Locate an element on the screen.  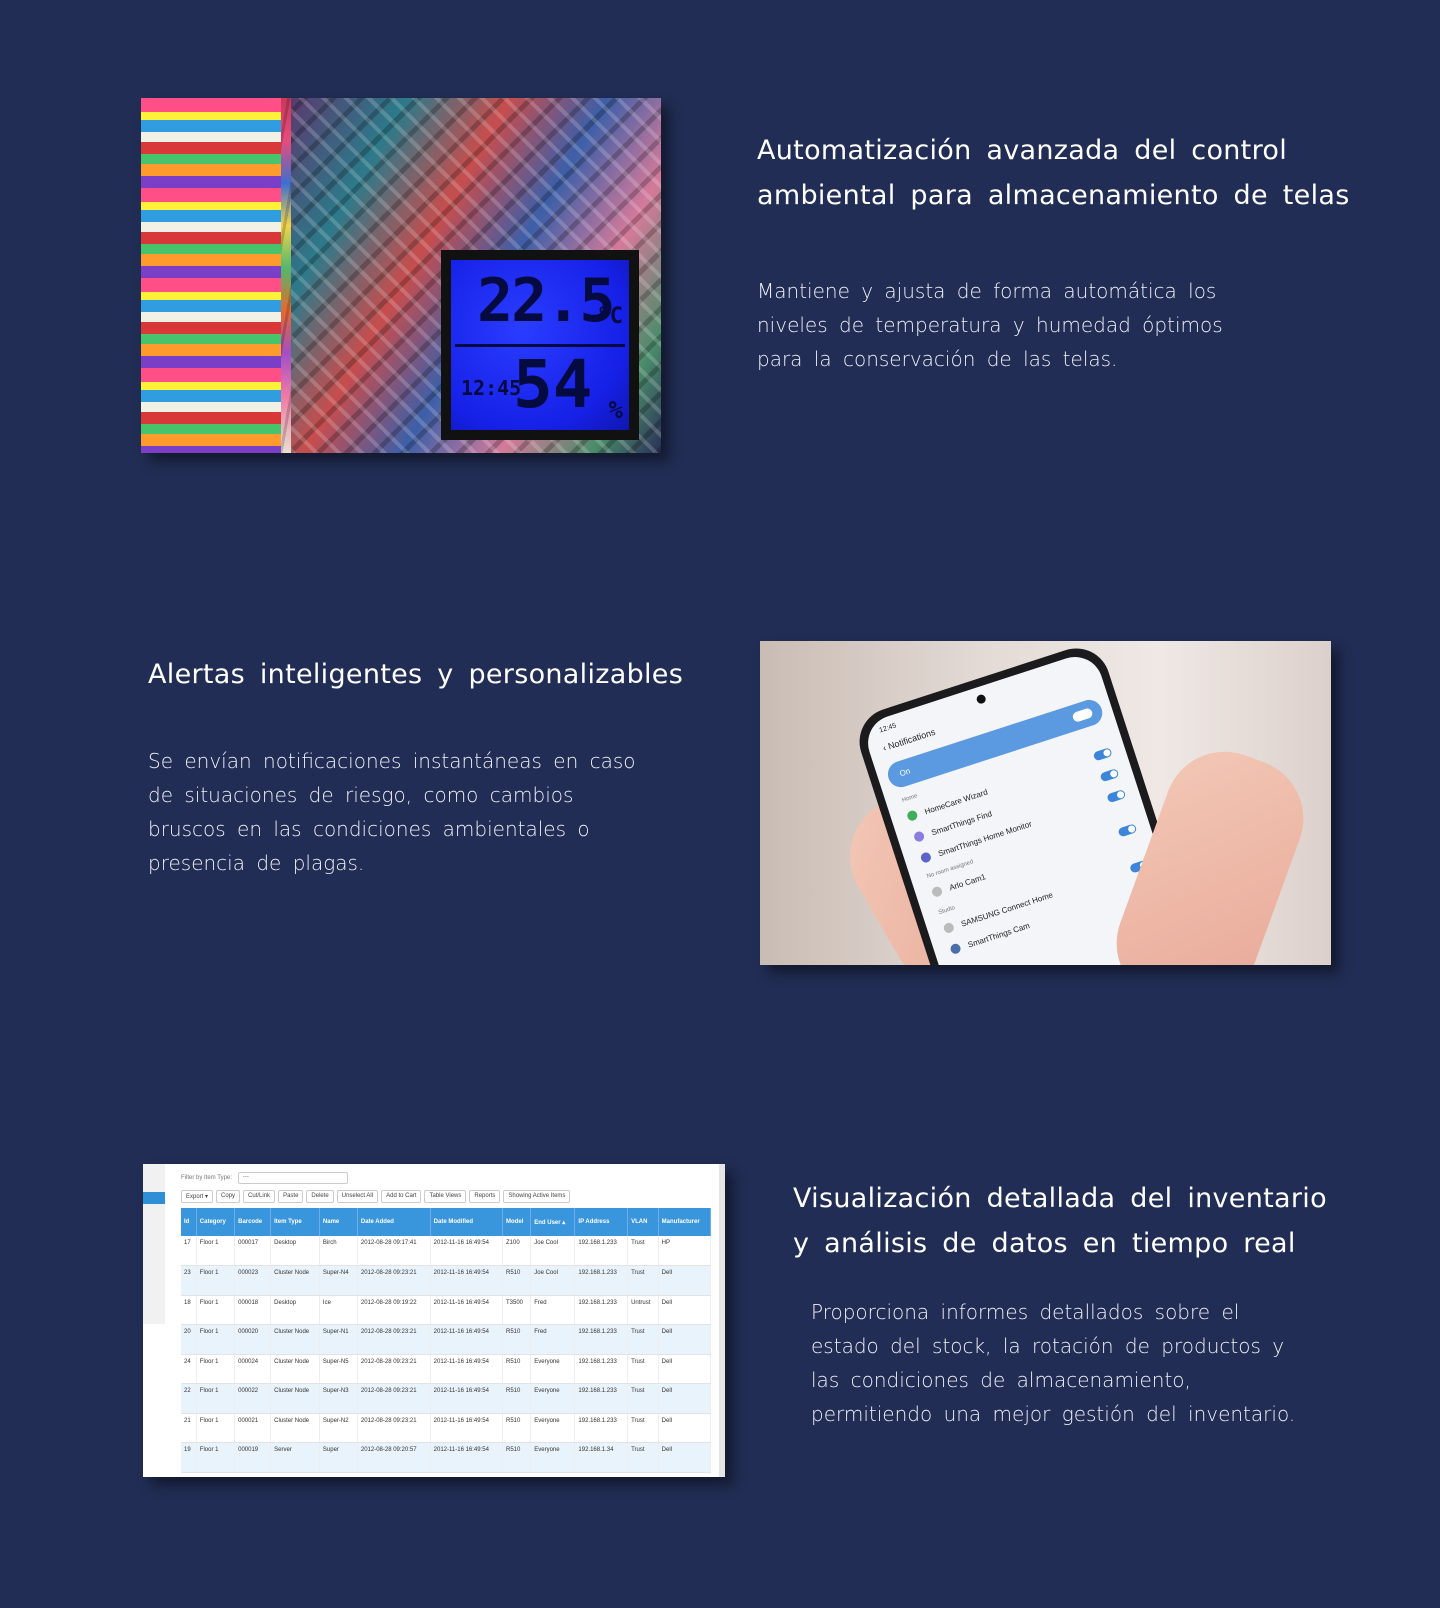
column-header: Barcode is located at coordinates (253, 1222).